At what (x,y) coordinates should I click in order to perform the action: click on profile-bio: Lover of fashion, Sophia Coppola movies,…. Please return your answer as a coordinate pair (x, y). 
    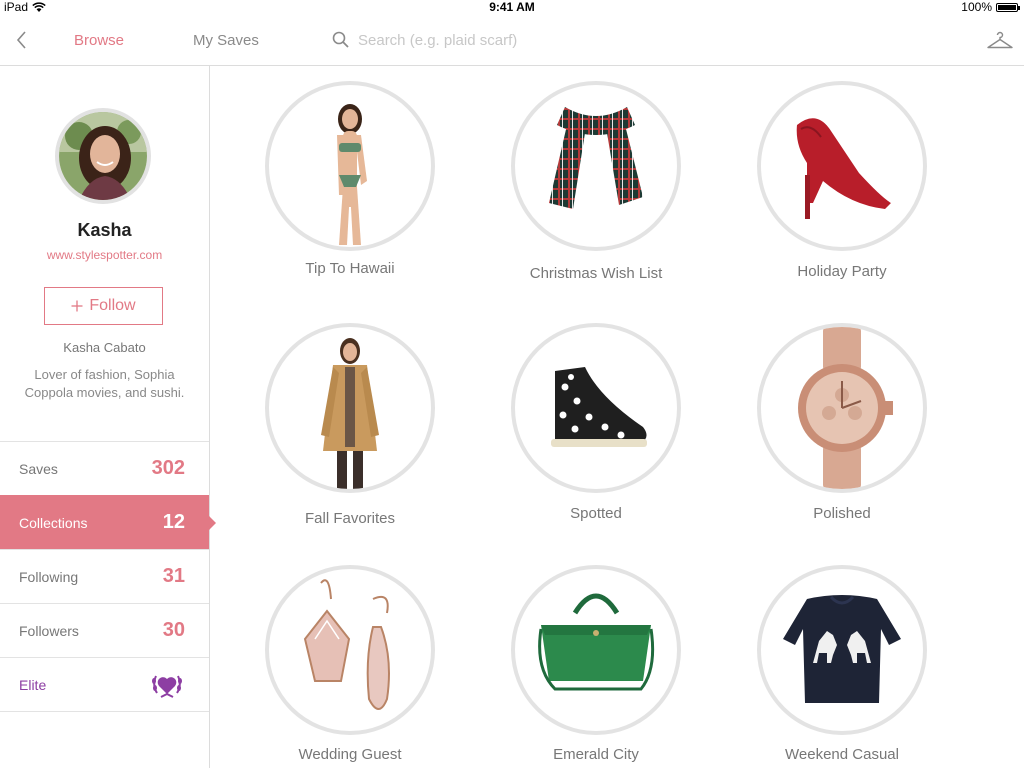
    Looking at the image, I should click on (104, 383).